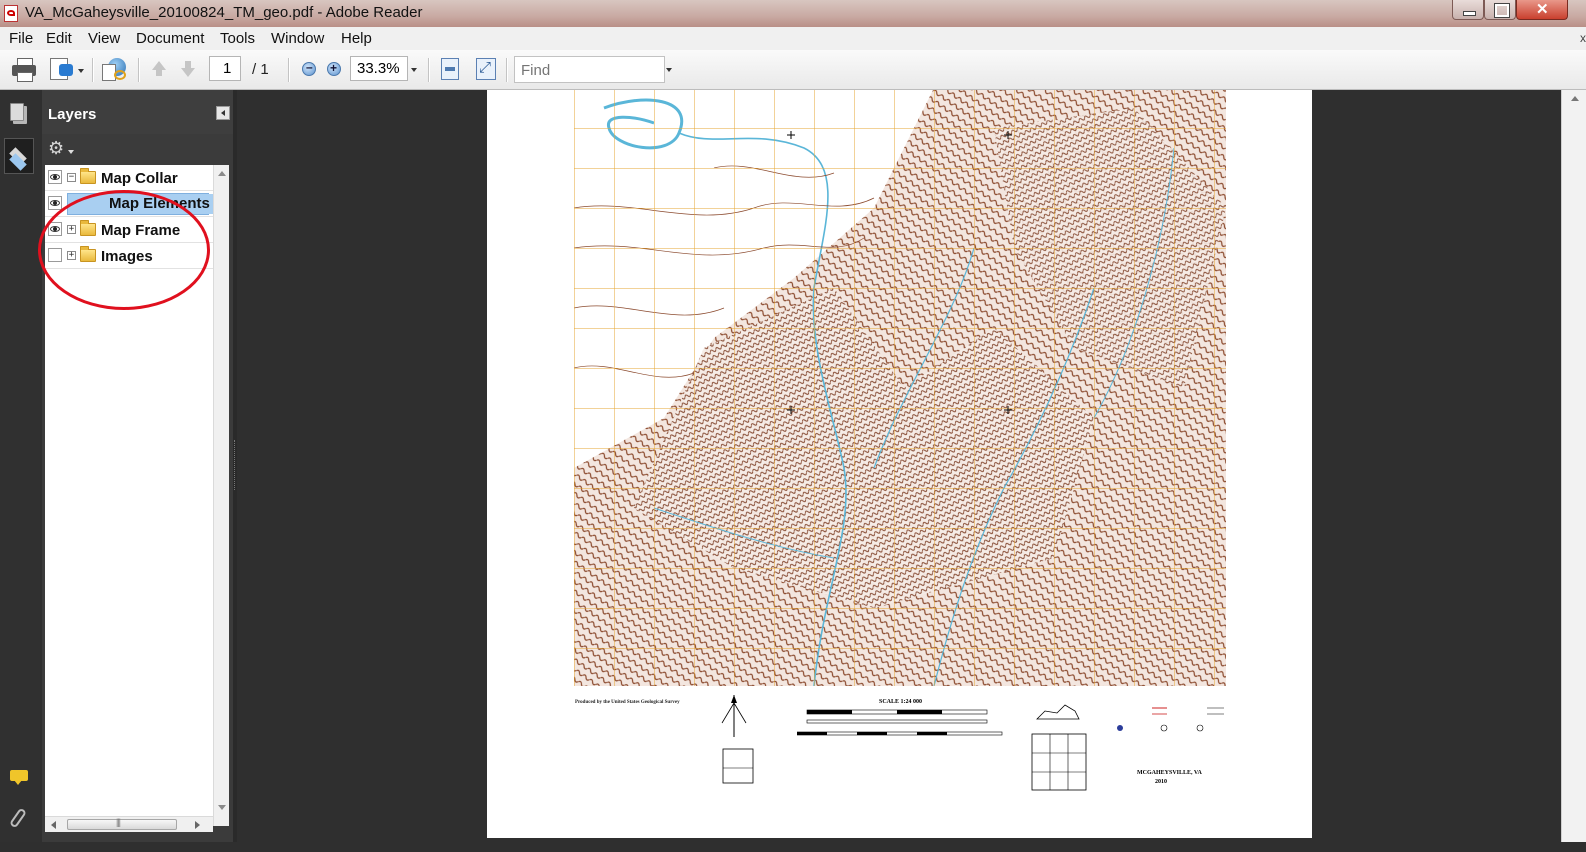  Describe the element at coordinates (738, 766) in the screenshot. I see `declination-box` at that location.